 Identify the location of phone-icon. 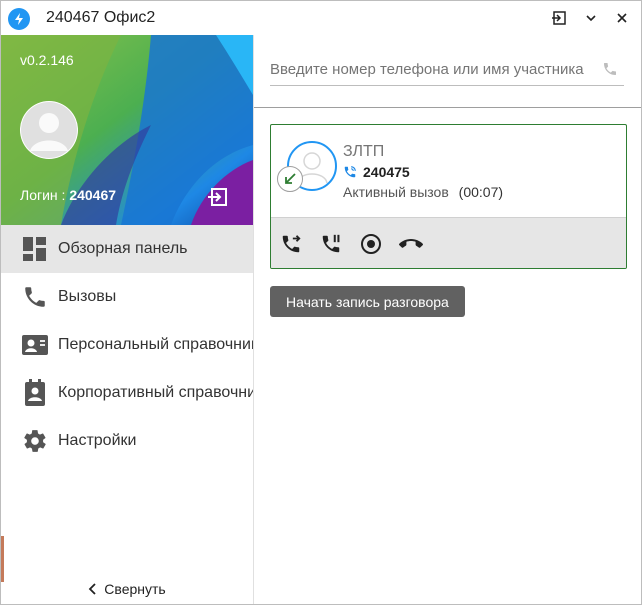
(35, 297).